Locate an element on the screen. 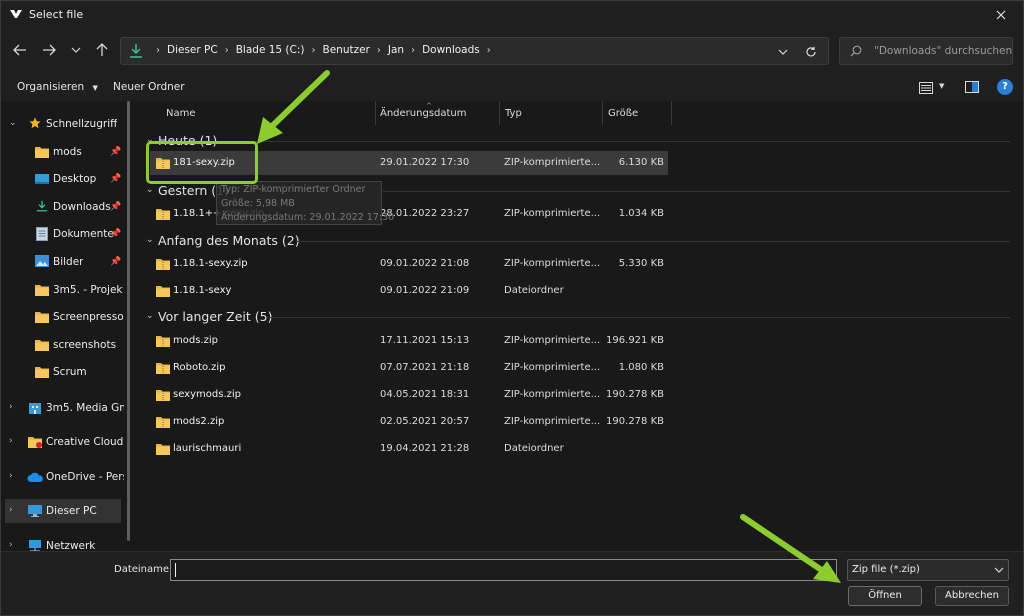  filename-input is located at coordinates (503, 570).